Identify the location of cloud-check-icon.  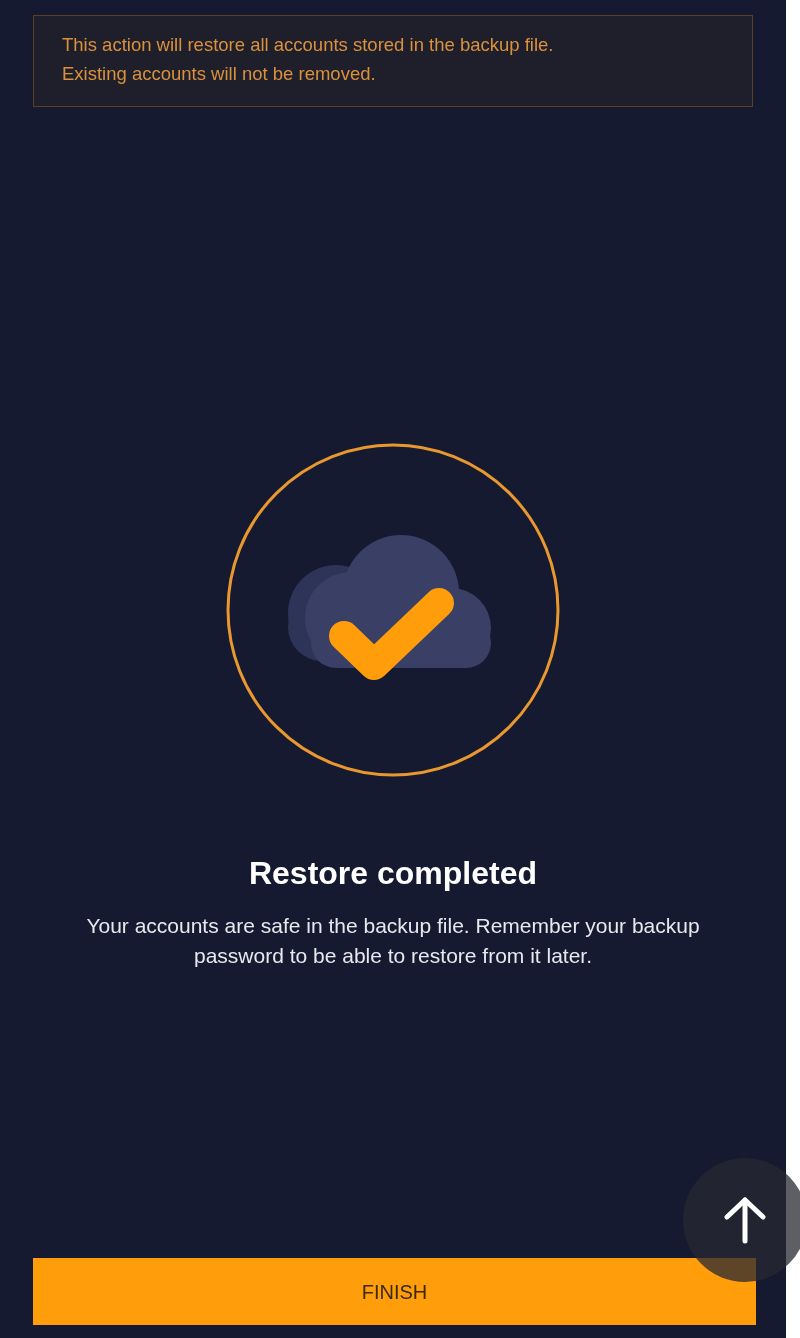
(393, 610).